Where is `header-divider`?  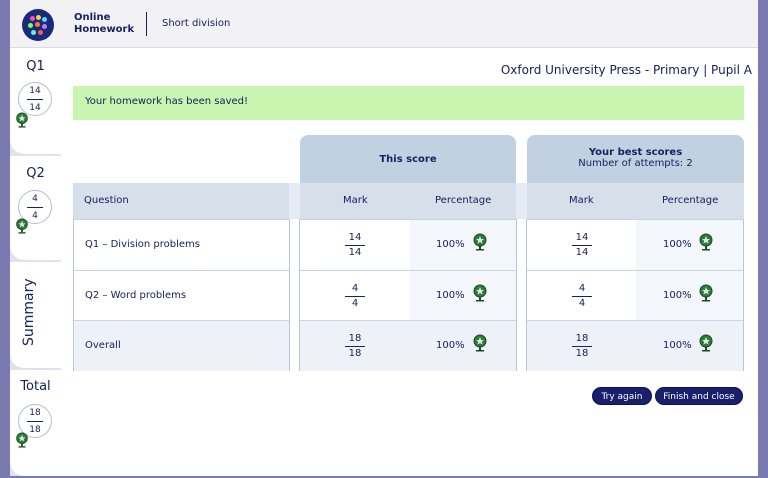
header-divider is located at coordinates (146, 24).